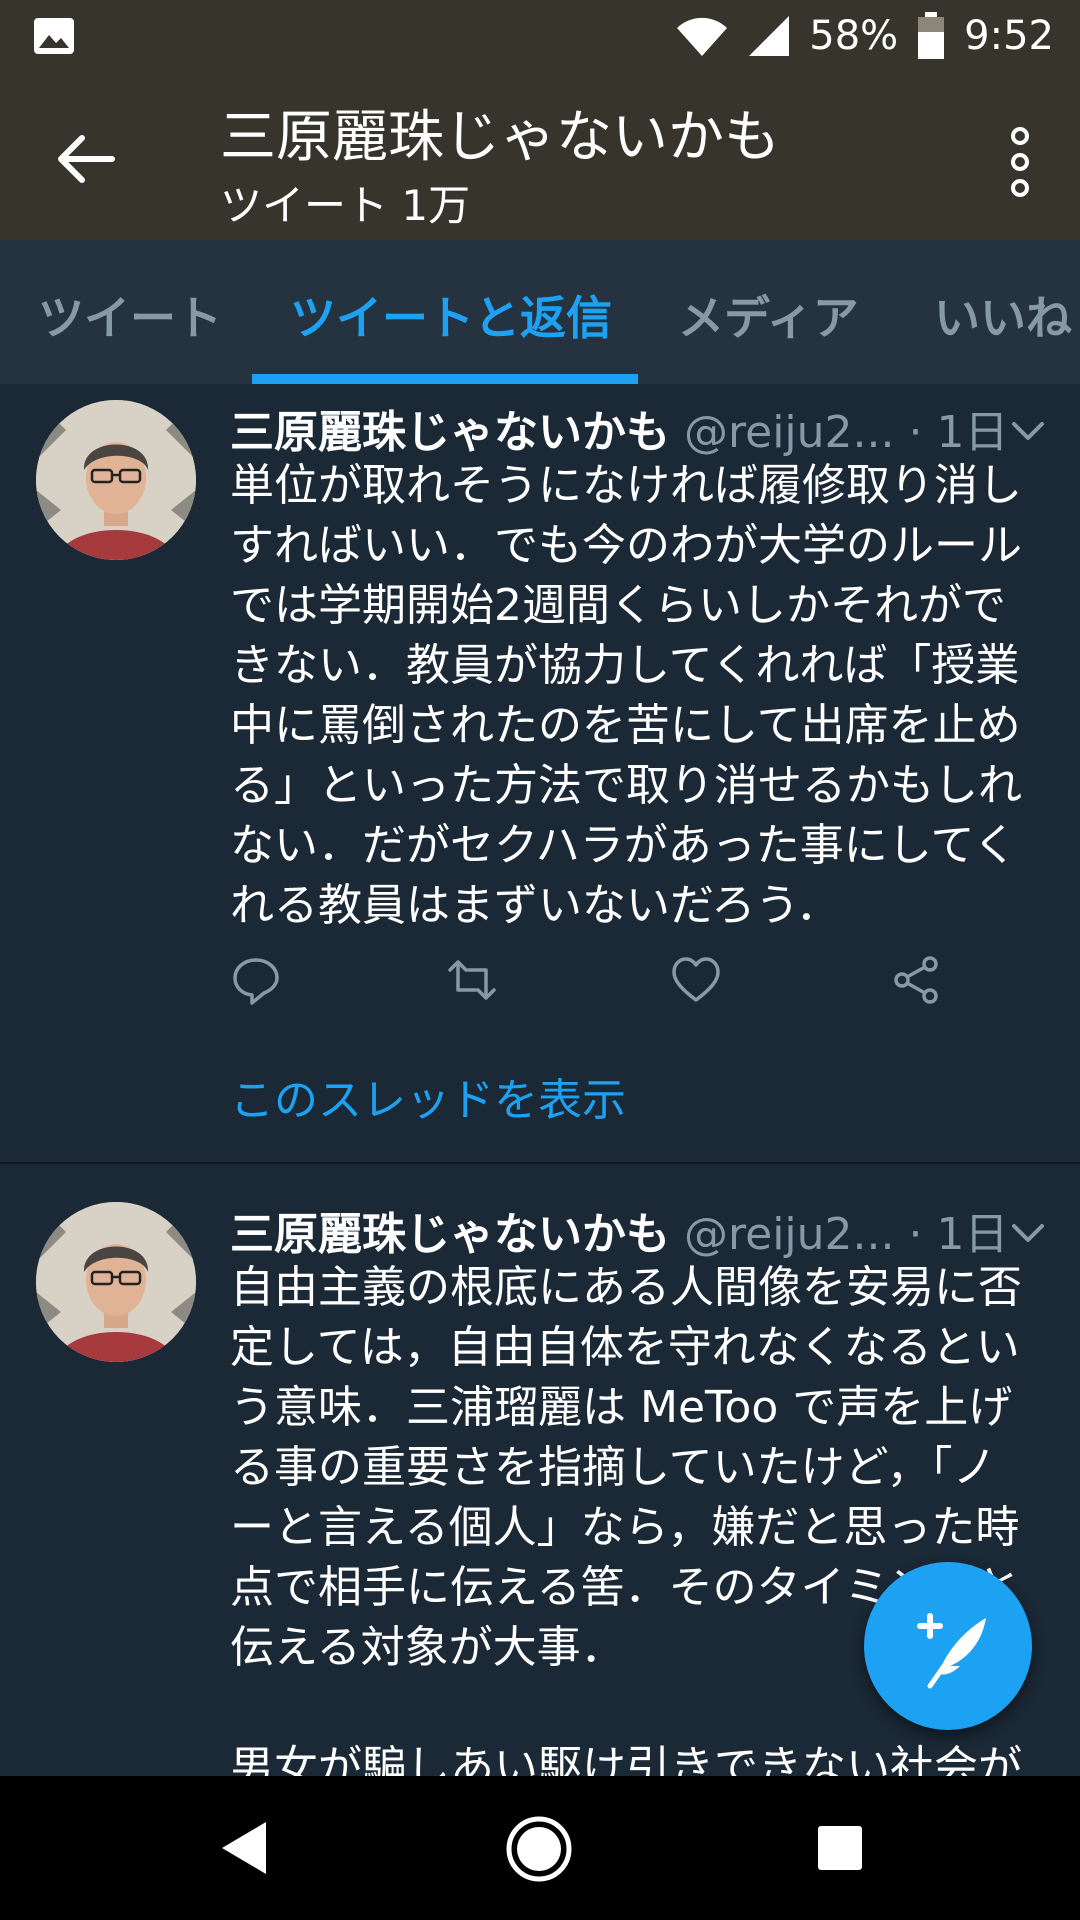  I want to click on wifi-icon, so click(702, 37).